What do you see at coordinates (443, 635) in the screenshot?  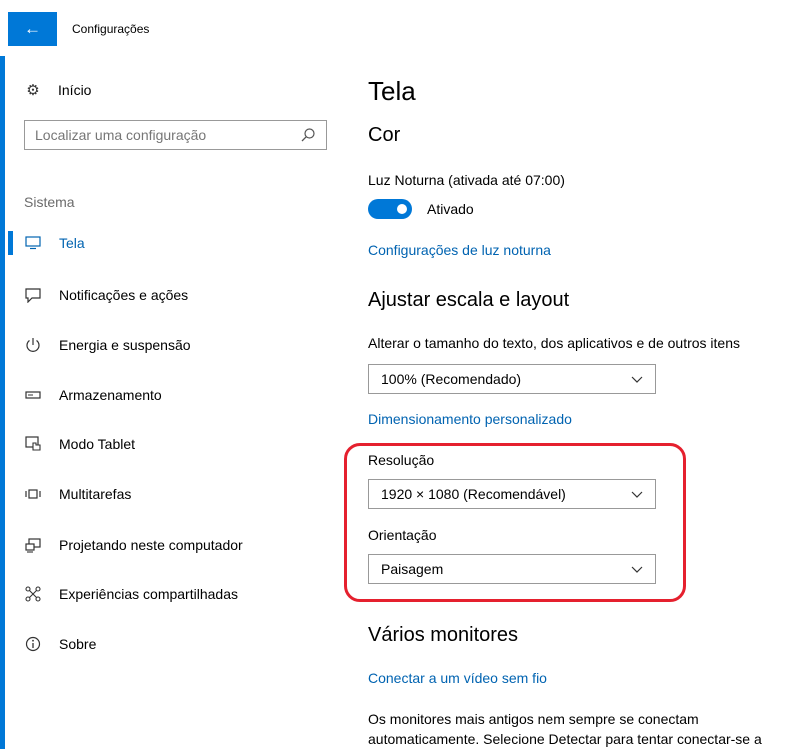 I see `multiple-displays-heading: Vários monitores` at bounding box center [443, 635].